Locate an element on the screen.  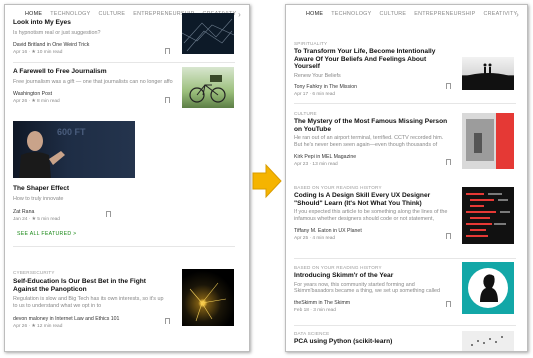
story-topic: CULTURE is located at coordinates (373, 113).